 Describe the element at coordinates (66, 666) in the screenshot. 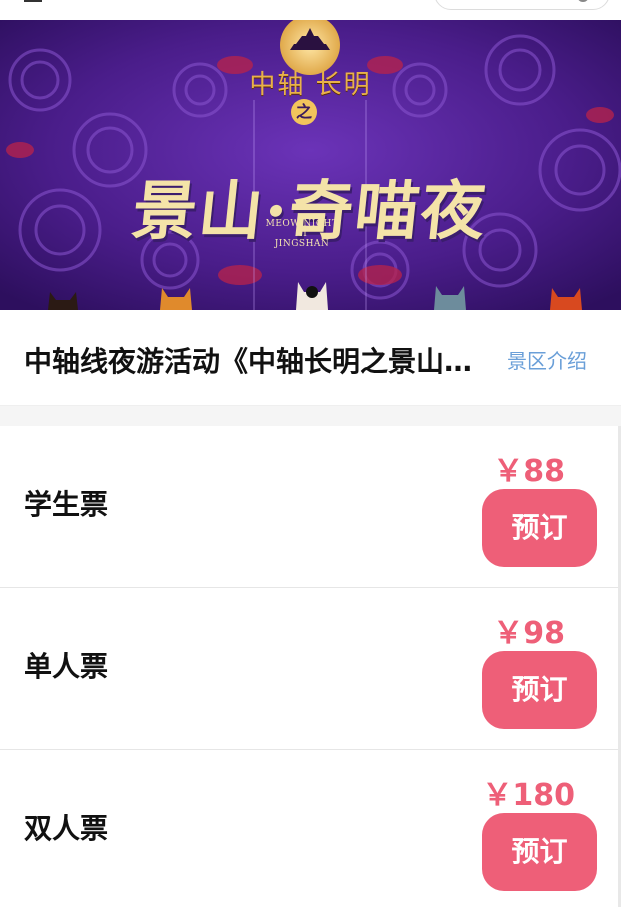

I see `ticket-name: 单人票` at that location.